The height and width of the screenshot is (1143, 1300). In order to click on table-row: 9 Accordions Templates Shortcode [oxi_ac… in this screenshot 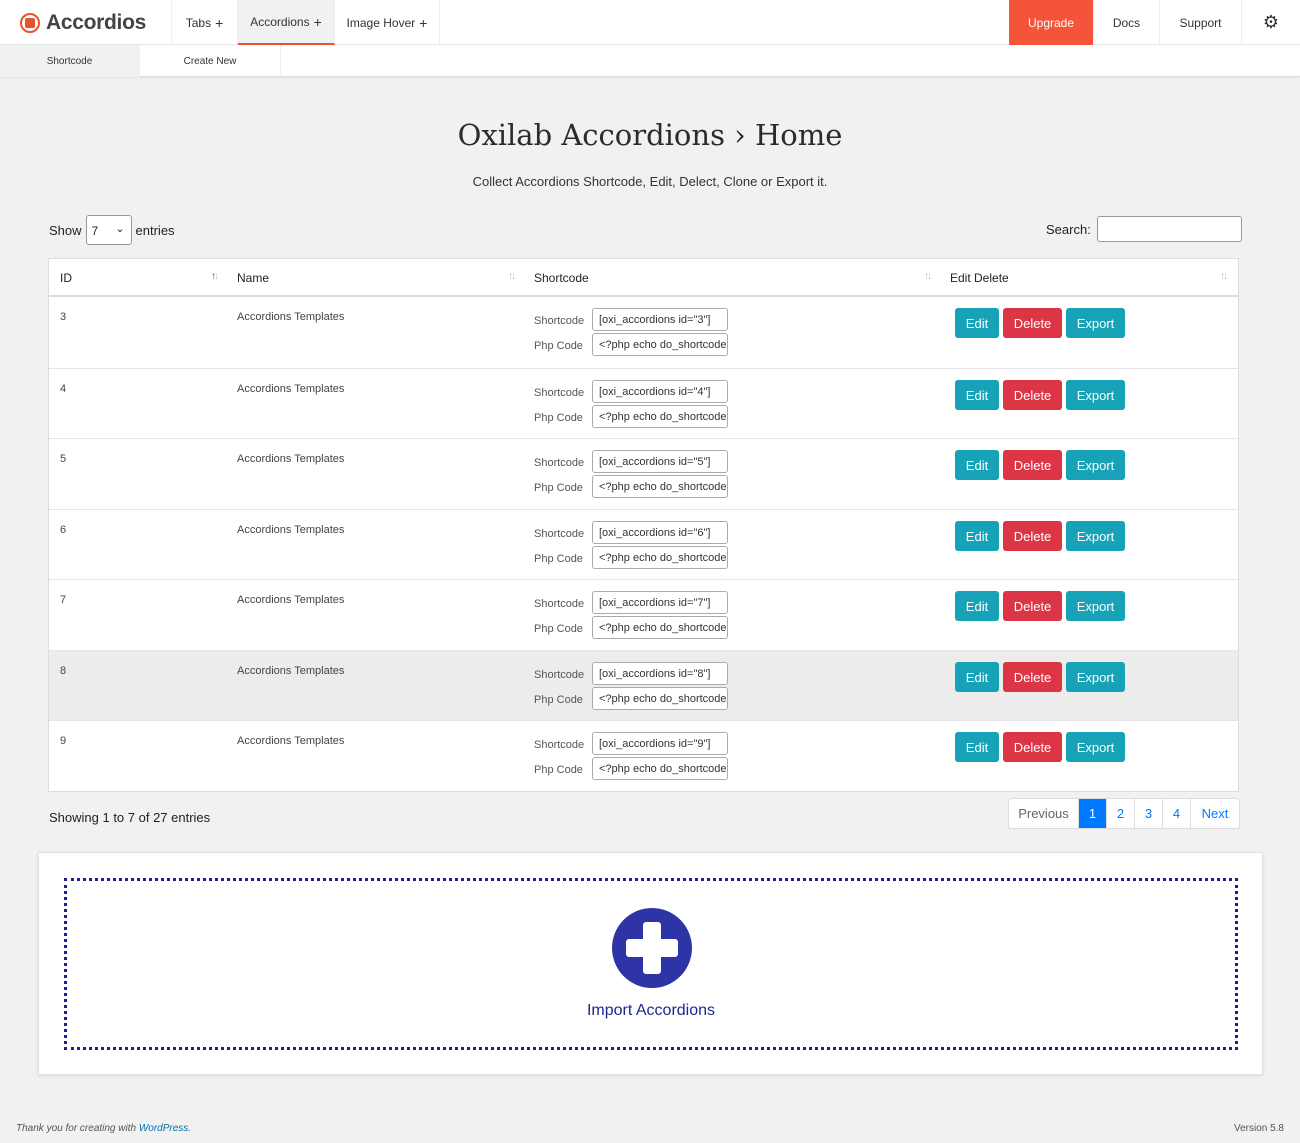, I will do `click(643, 755)`.